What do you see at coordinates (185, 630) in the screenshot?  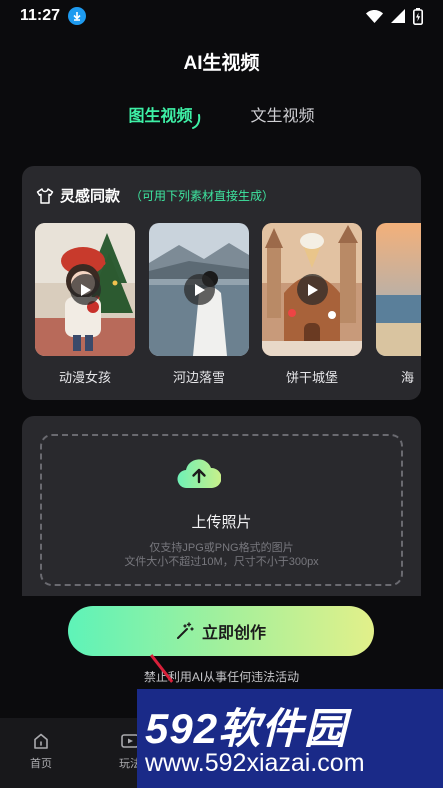 I see `magic-wand-icon` at bounding box center [185, 630].